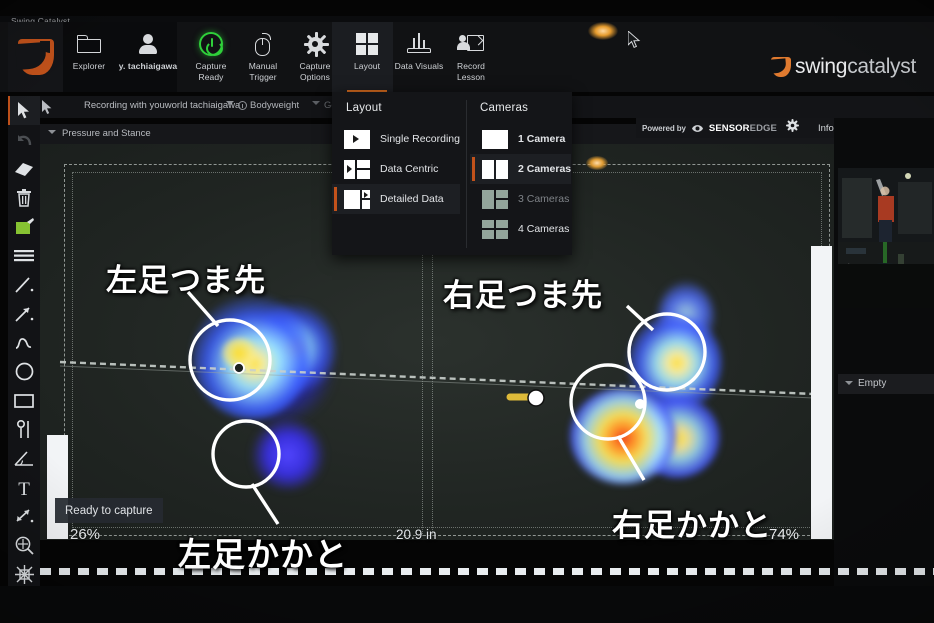 This screenshot has height=623, width=934. What do you see at coordinates (263, 554) in the screenshot?
I see `annotation-label-left-heel: 左足かかと` at bounding box center [263, 554].